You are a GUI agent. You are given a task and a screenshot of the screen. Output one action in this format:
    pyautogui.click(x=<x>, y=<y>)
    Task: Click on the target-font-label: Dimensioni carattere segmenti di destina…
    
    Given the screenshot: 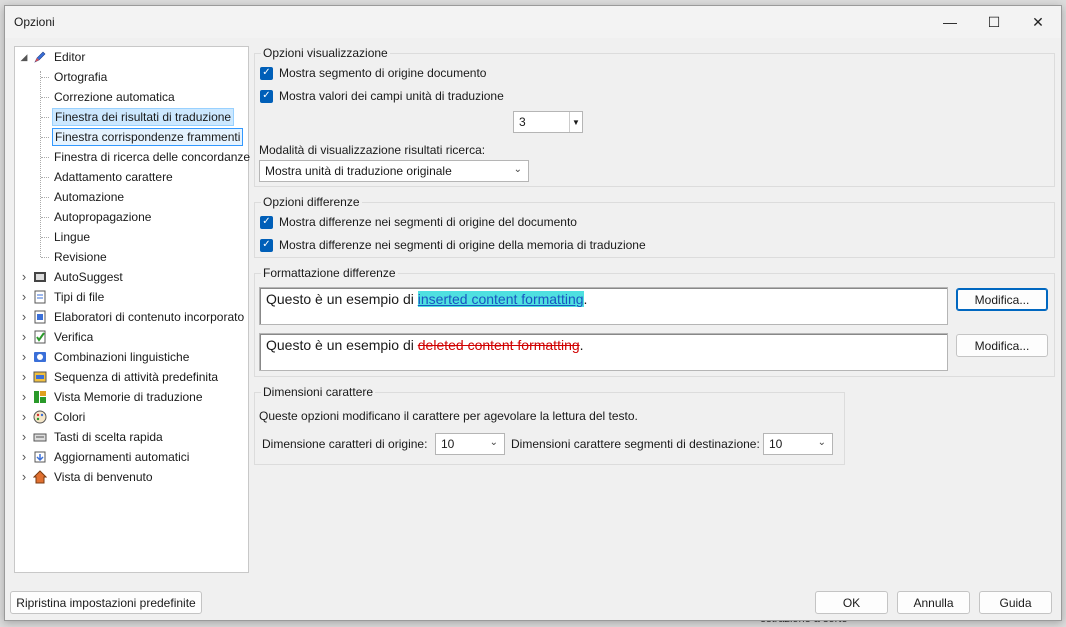 What is the action you would take?
    pyautogui.click(x=635, y=444)
    